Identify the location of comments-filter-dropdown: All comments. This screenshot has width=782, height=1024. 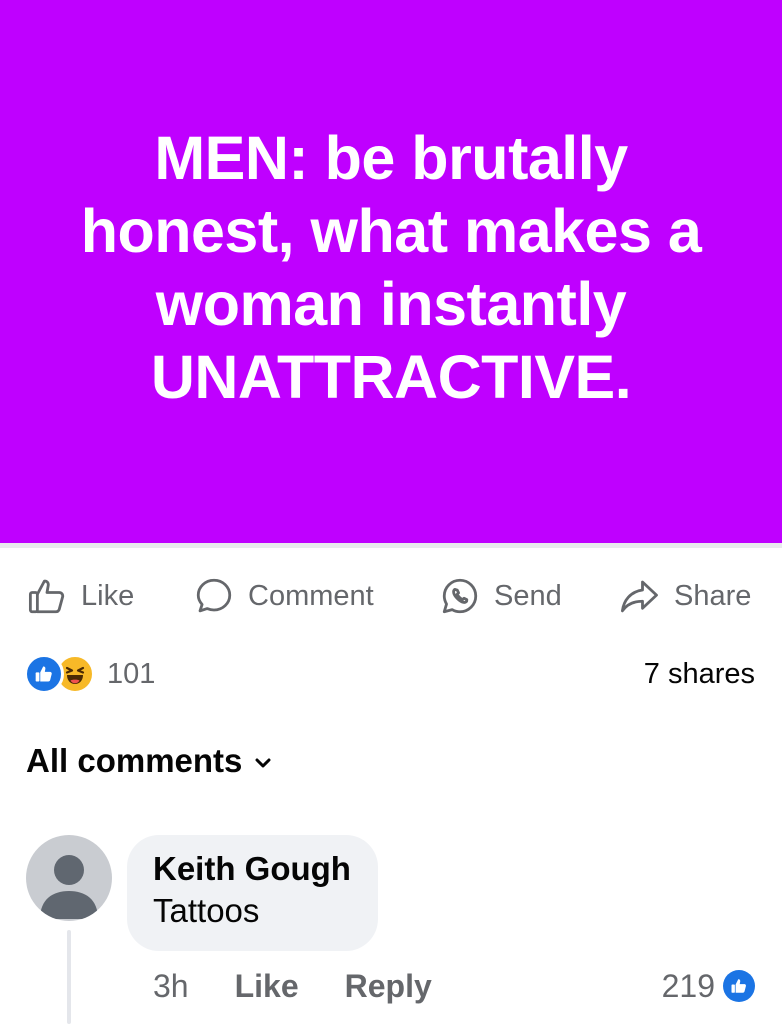
(149, 761).